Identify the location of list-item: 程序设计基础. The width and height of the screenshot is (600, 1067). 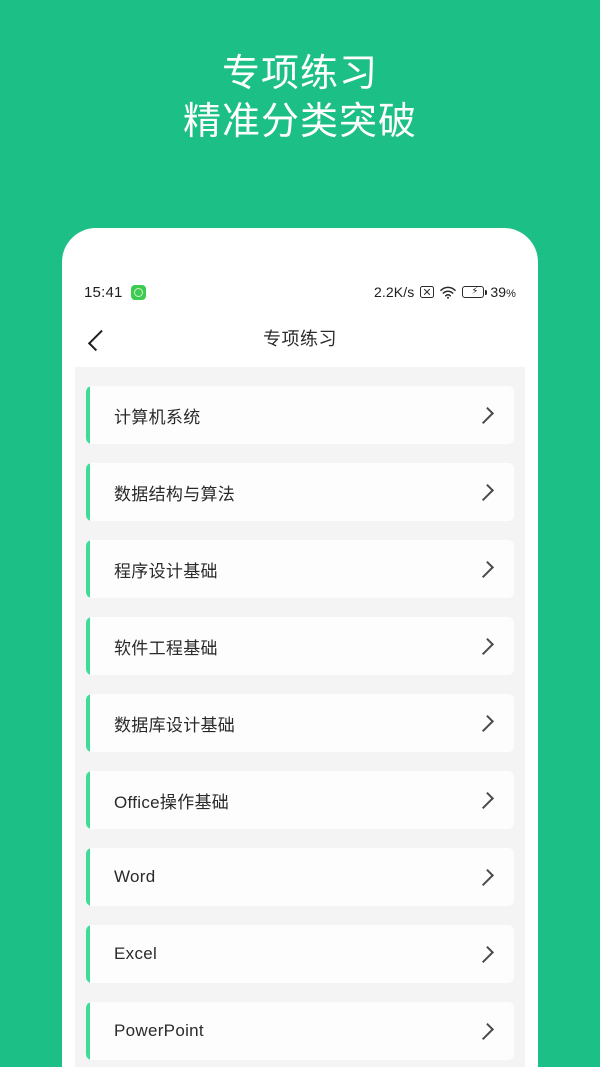
(300, 569).